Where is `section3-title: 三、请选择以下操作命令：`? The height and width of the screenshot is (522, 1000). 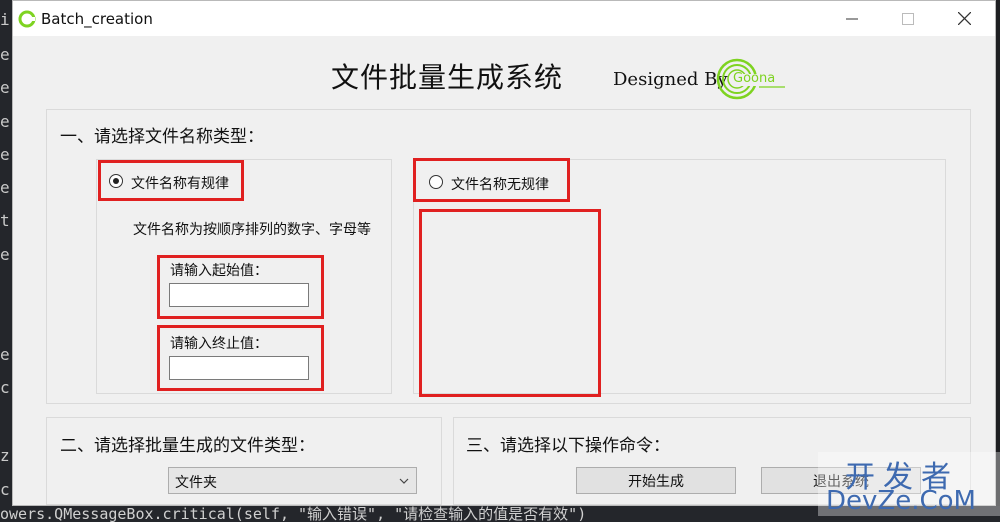 section3-title: 三、请选择以下操作命令： is located at coordinates (568, 446).